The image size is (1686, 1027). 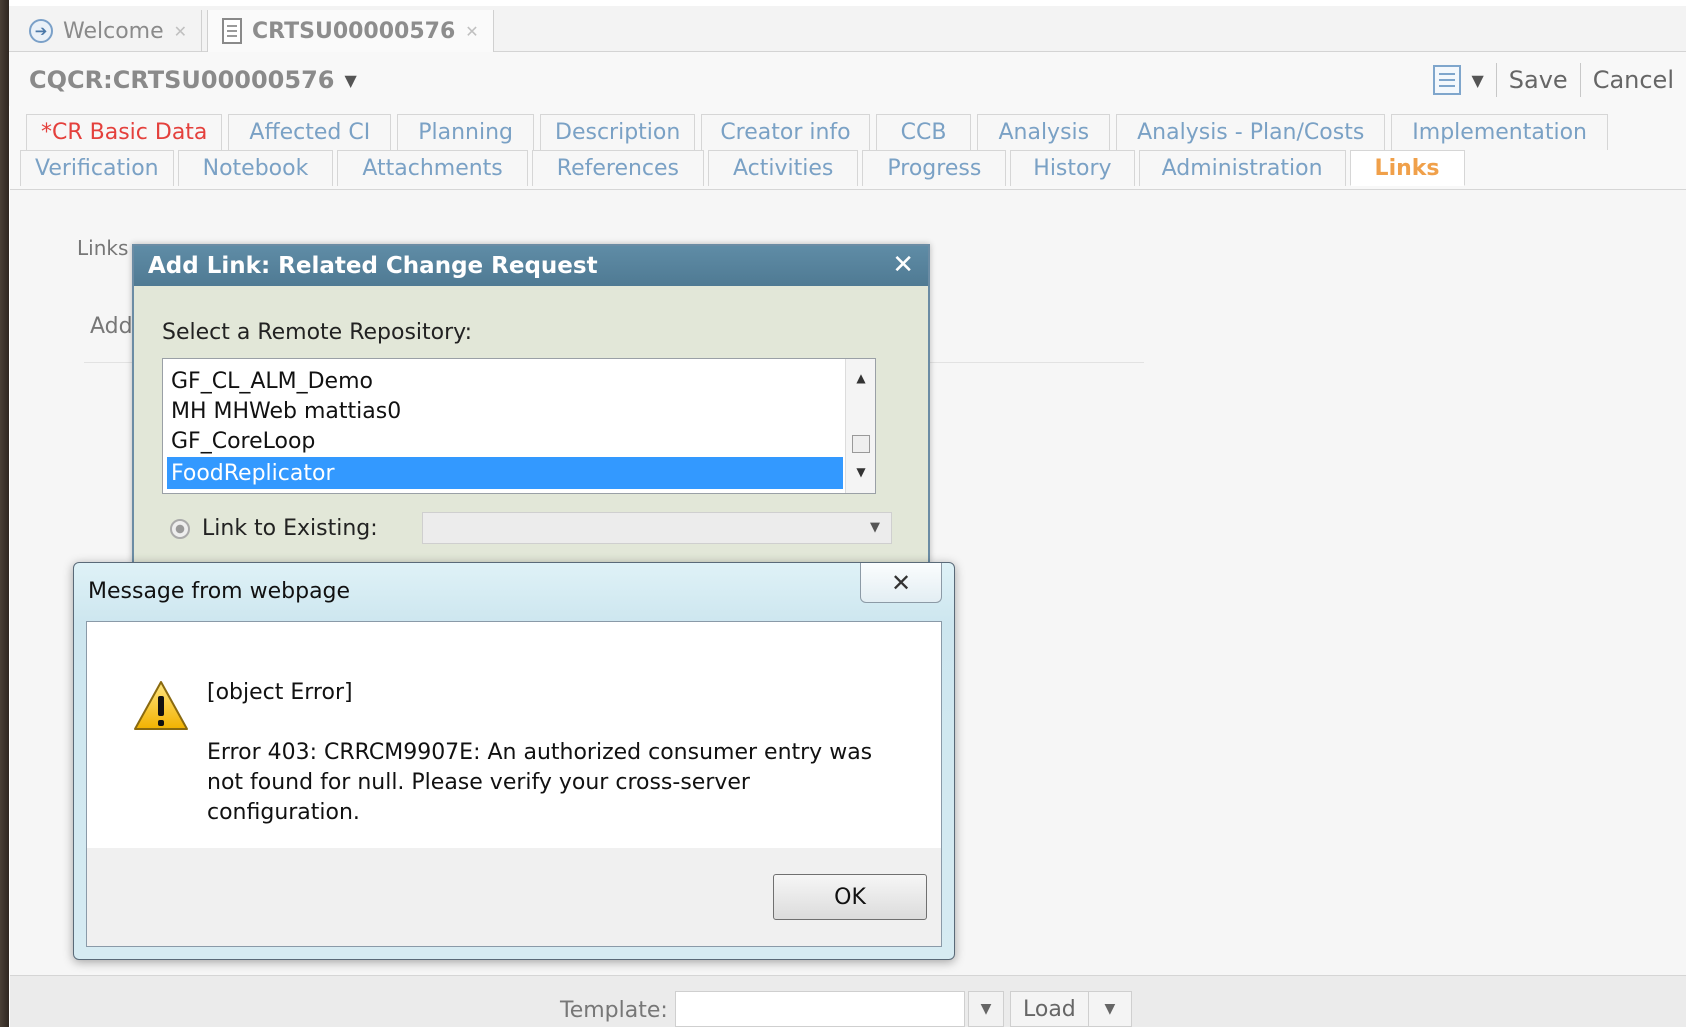 What do you see at coordinates (657, 528) in the screenshot?
I see `link-existing-select: ▼` at bounding box center [657, 528].